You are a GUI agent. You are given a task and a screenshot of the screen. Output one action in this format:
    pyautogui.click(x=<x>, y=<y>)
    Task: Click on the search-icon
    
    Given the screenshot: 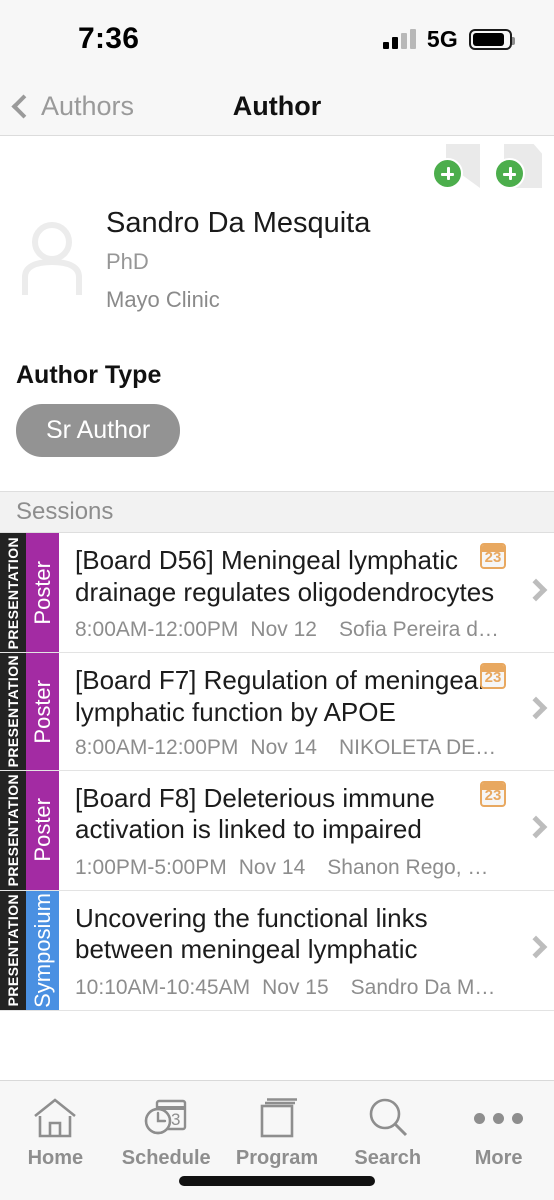 What is the action you would take?
    pyautogui.click(x=388, y=1118)
    